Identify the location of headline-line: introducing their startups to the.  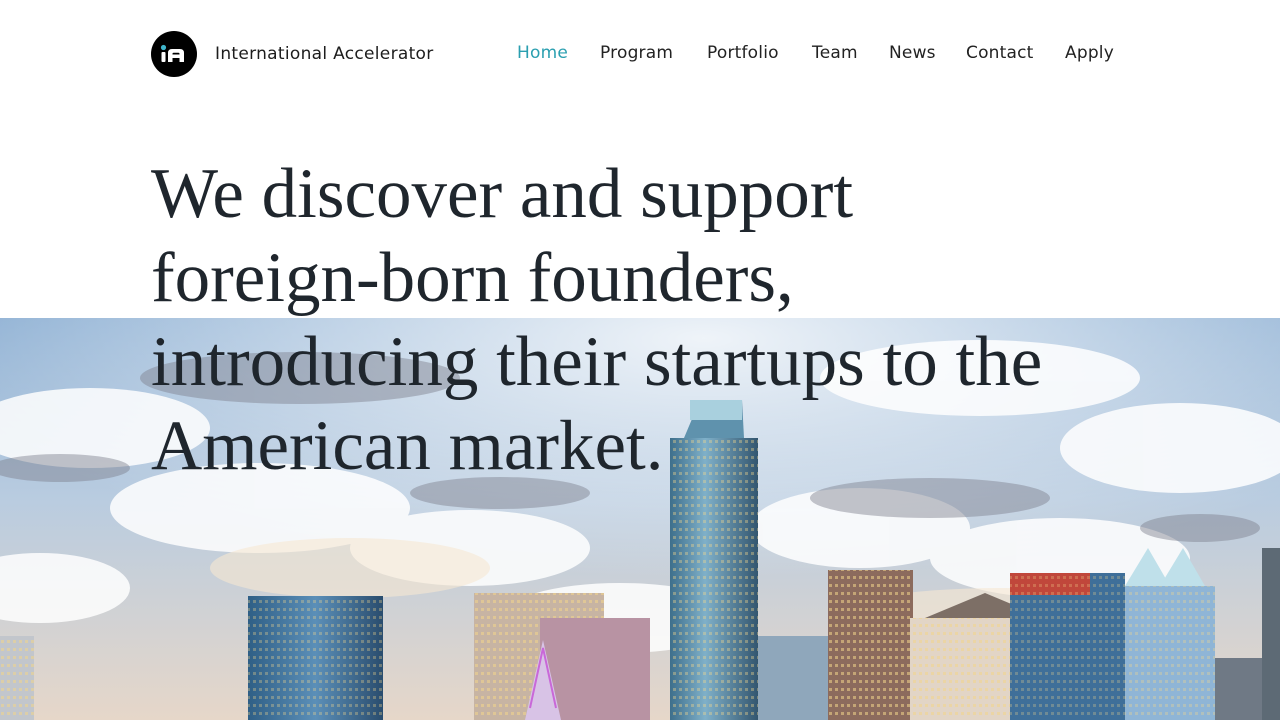
(597, 362).